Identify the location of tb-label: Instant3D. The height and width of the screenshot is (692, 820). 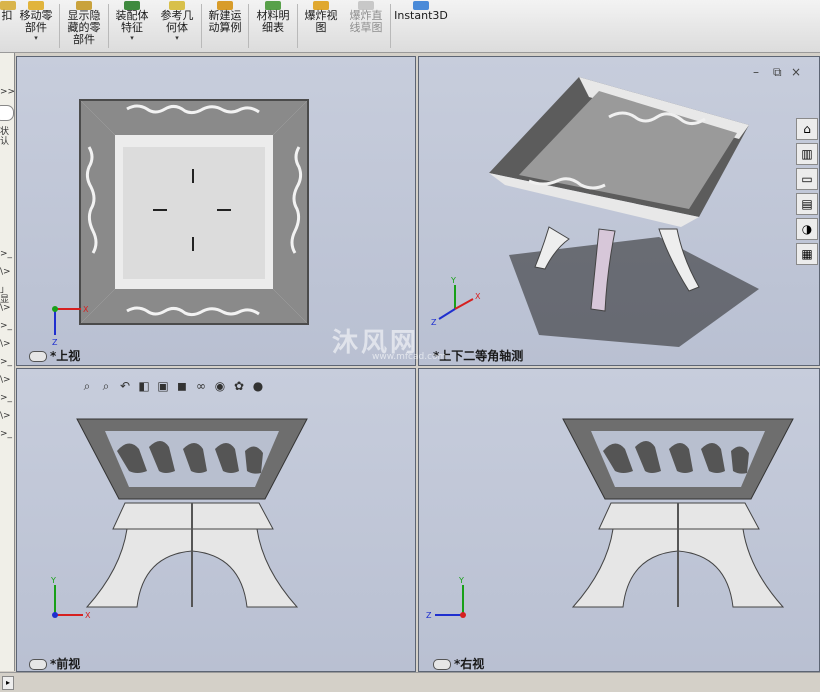
(421, 15).